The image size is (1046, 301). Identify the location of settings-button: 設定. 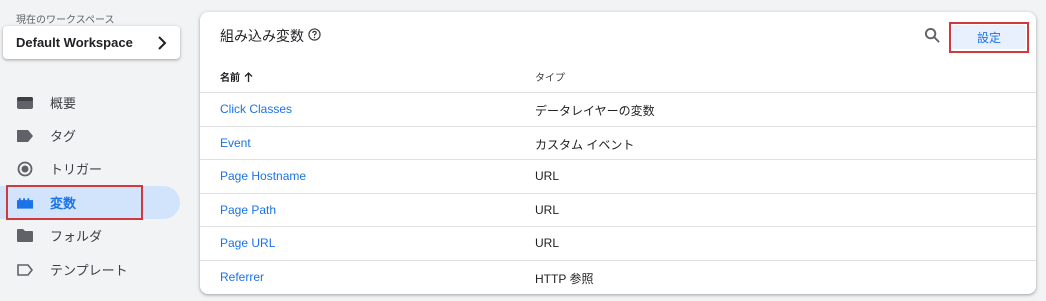
(989, 37).